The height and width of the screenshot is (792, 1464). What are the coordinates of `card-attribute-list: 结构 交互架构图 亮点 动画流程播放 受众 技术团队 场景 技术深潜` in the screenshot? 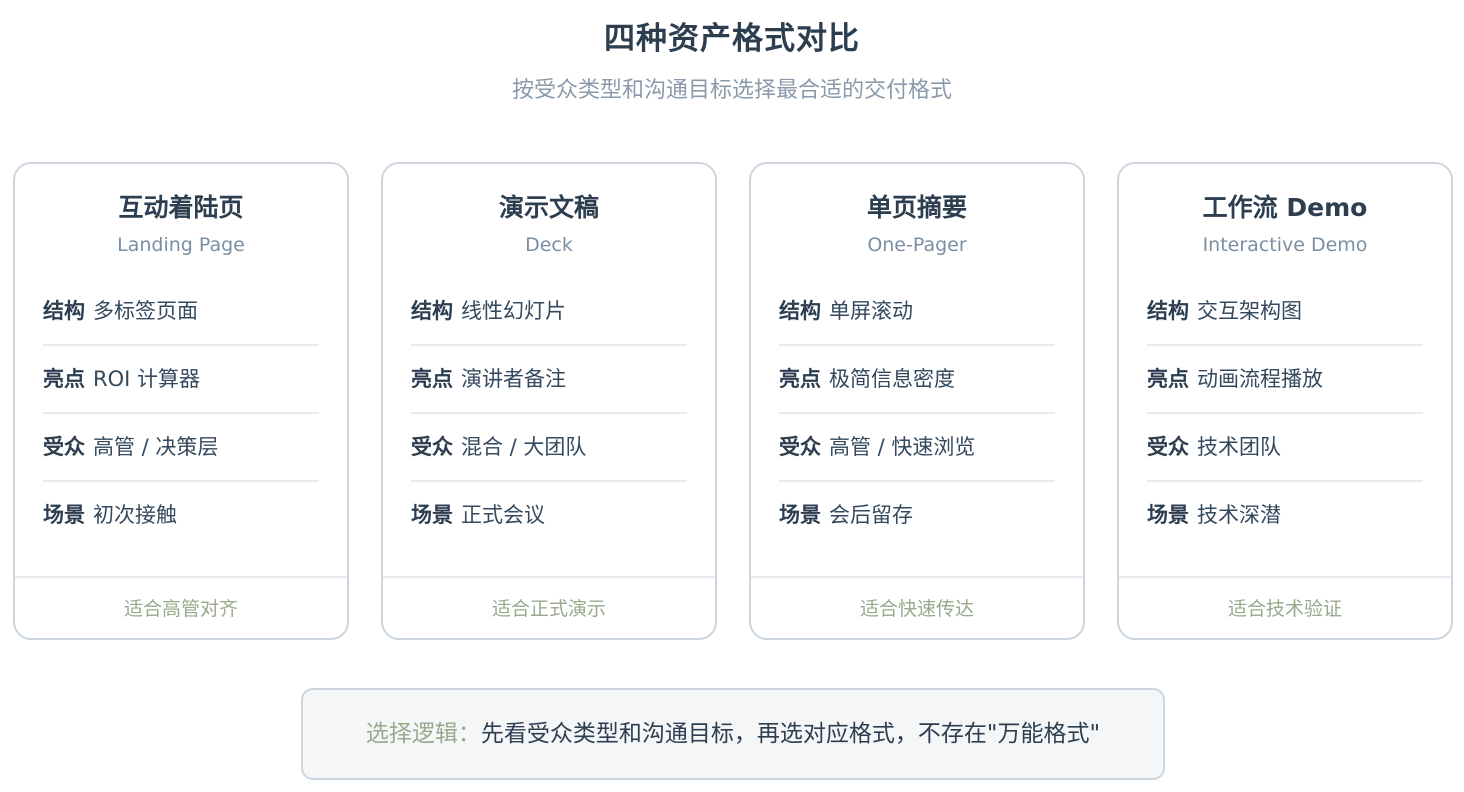 It's located at (1285, 413).